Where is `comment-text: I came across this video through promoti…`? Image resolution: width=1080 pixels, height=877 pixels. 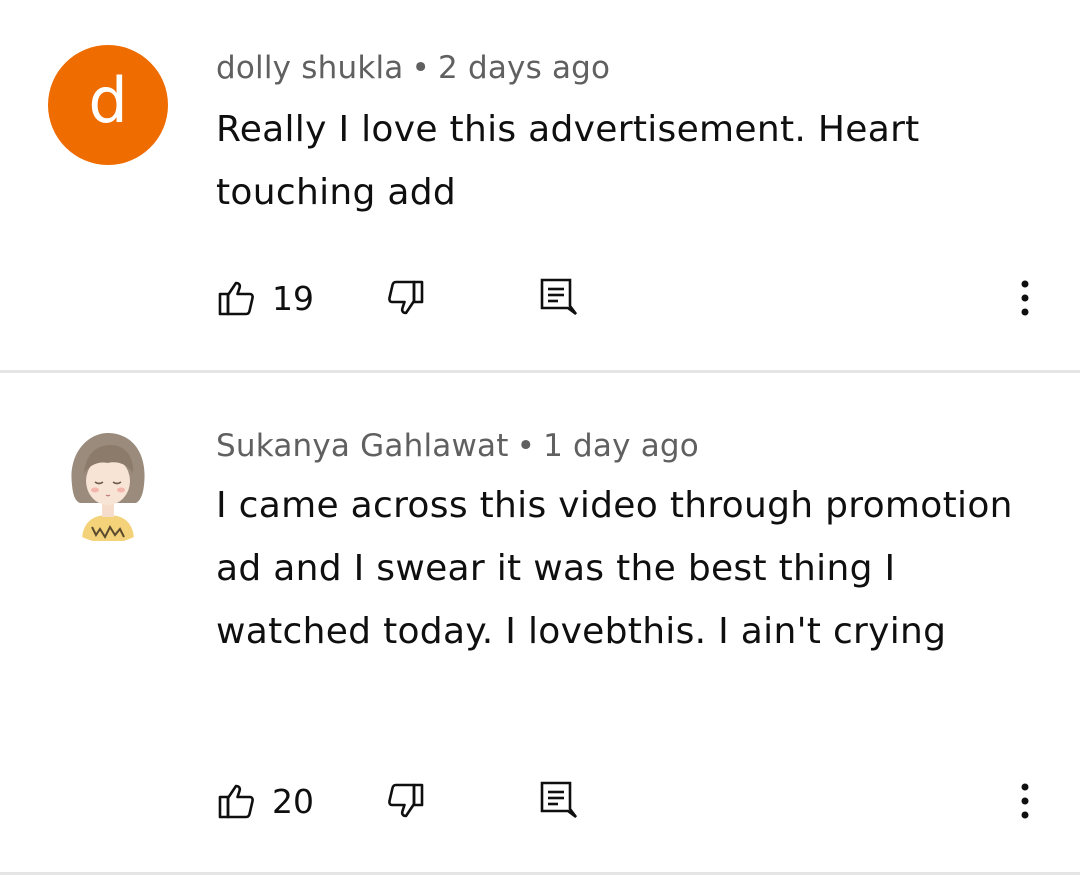 comment-text: I came across this video through promoti… is located at coordinates (614, 568).